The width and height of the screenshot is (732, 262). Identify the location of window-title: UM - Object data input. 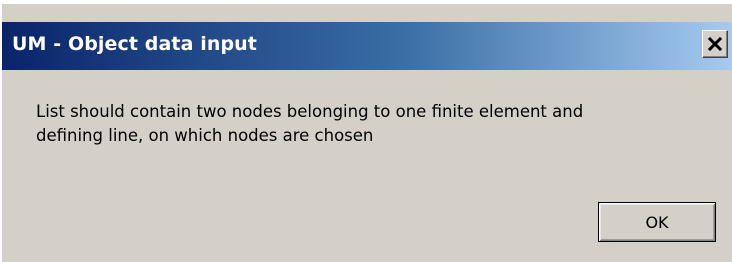
(134, 44).